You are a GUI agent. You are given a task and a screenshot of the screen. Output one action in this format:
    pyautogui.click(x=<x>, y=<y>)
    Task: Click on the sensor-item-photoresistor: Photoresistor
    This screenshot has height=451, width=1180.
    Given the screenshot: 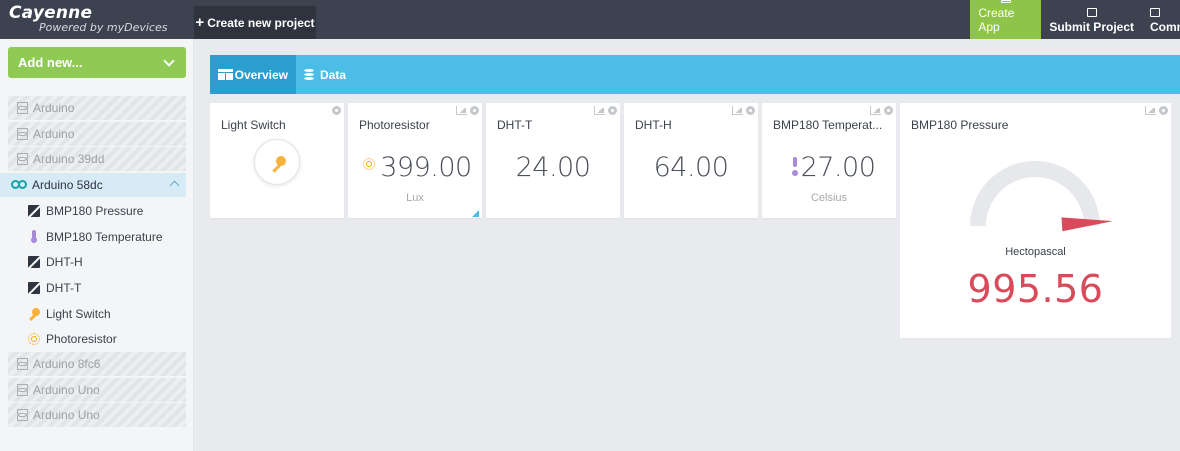 What is the action you would take?
    pyautogui.click(x=97, y=339)
    